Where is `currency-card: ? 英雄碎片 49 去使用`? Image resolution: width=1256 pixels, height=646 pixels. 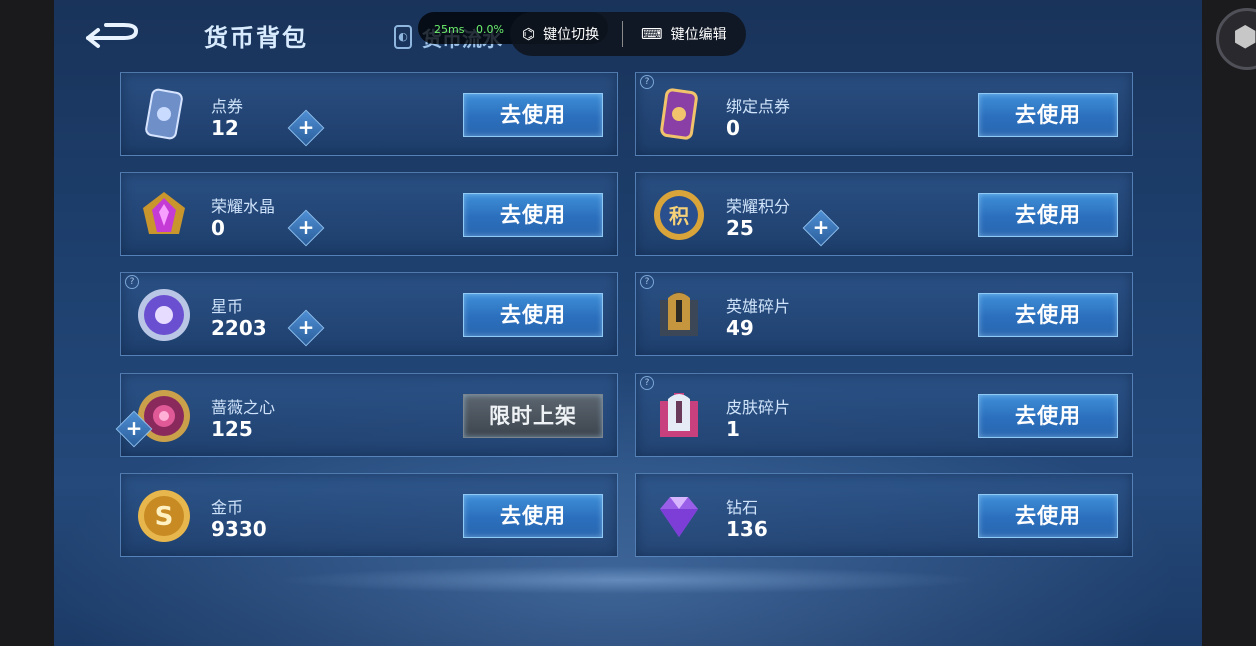 currency-card: ? 英雄碎片 49 去使用 is located at coordinates (884, 314).